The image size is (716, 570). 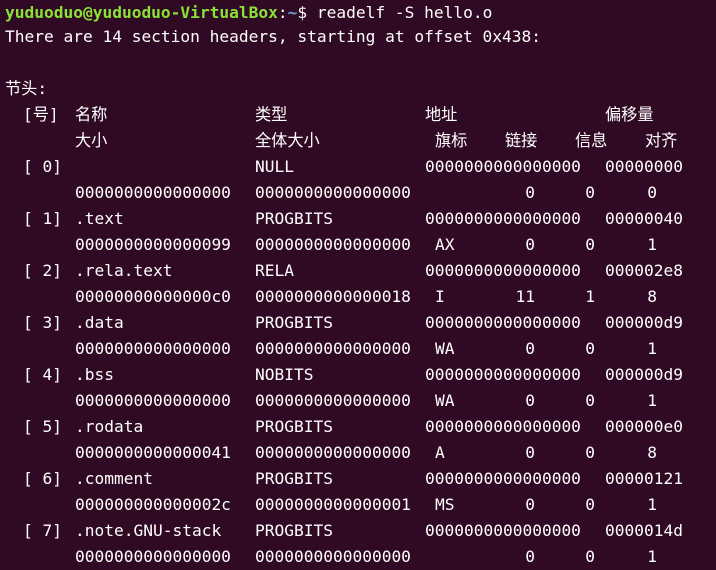 What do you see at coordinates (94, 374) in the screenshot?
I see `section-name: .bss` at bounding box center [94, 374].